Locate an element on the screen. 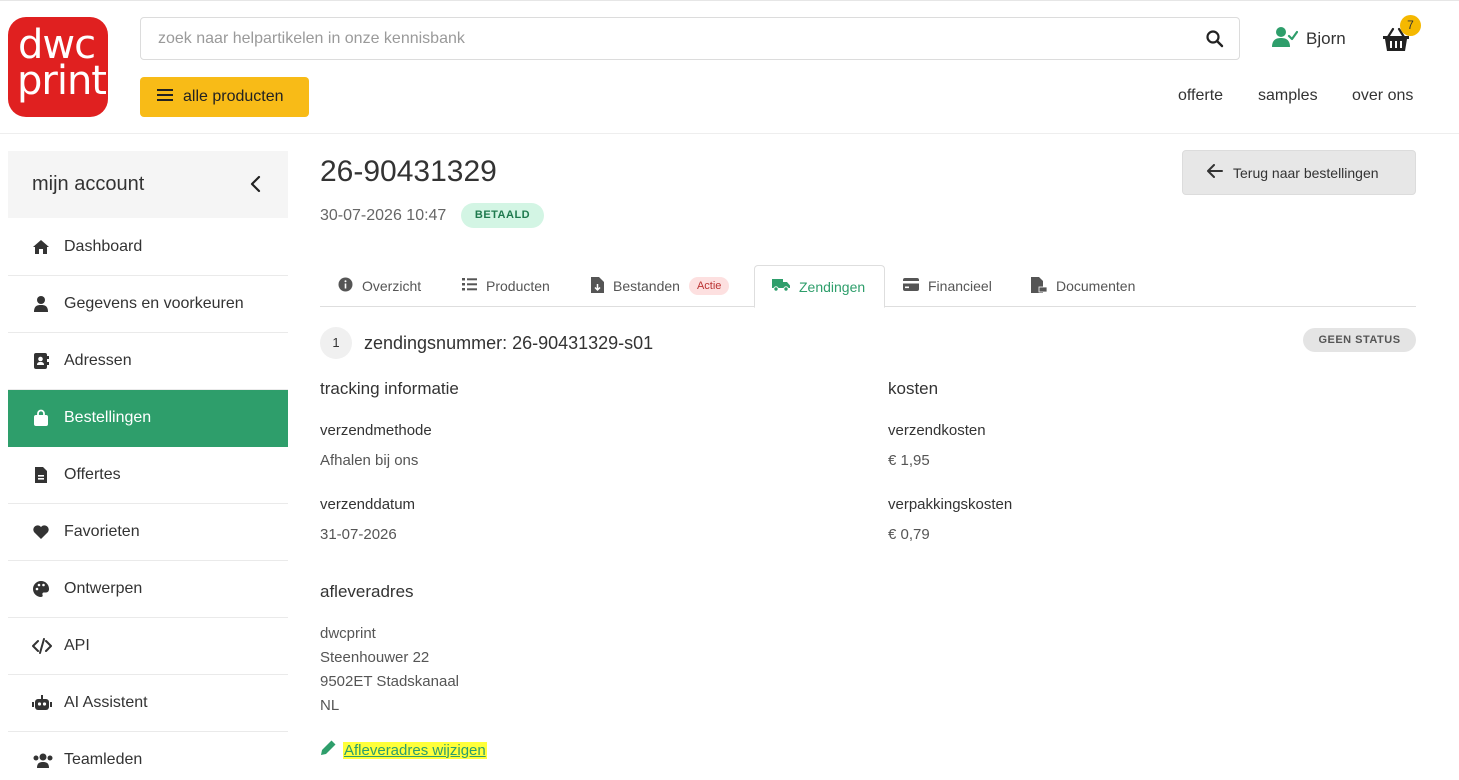  nav-over-ons: over ons is located at coordinates (1382, 96).